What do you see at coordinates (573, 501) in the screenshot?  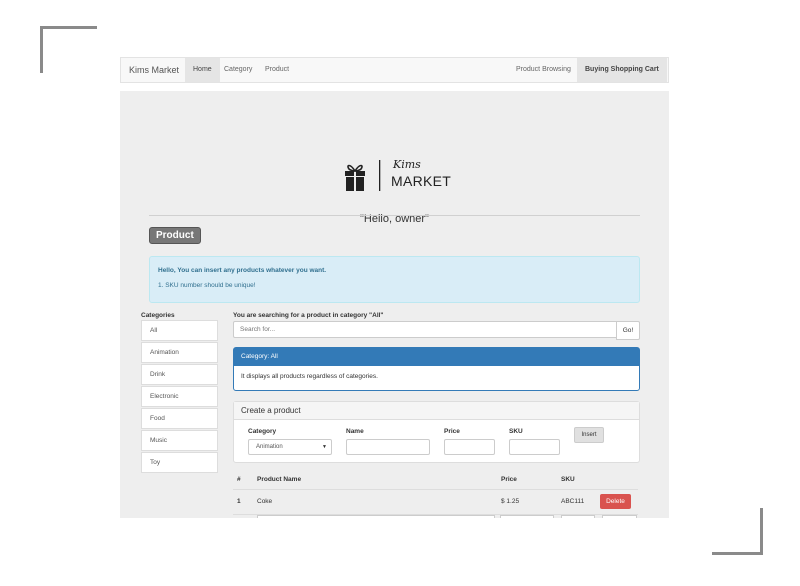 I see `row-sku: ABC111` at bounding box center [573, 501].